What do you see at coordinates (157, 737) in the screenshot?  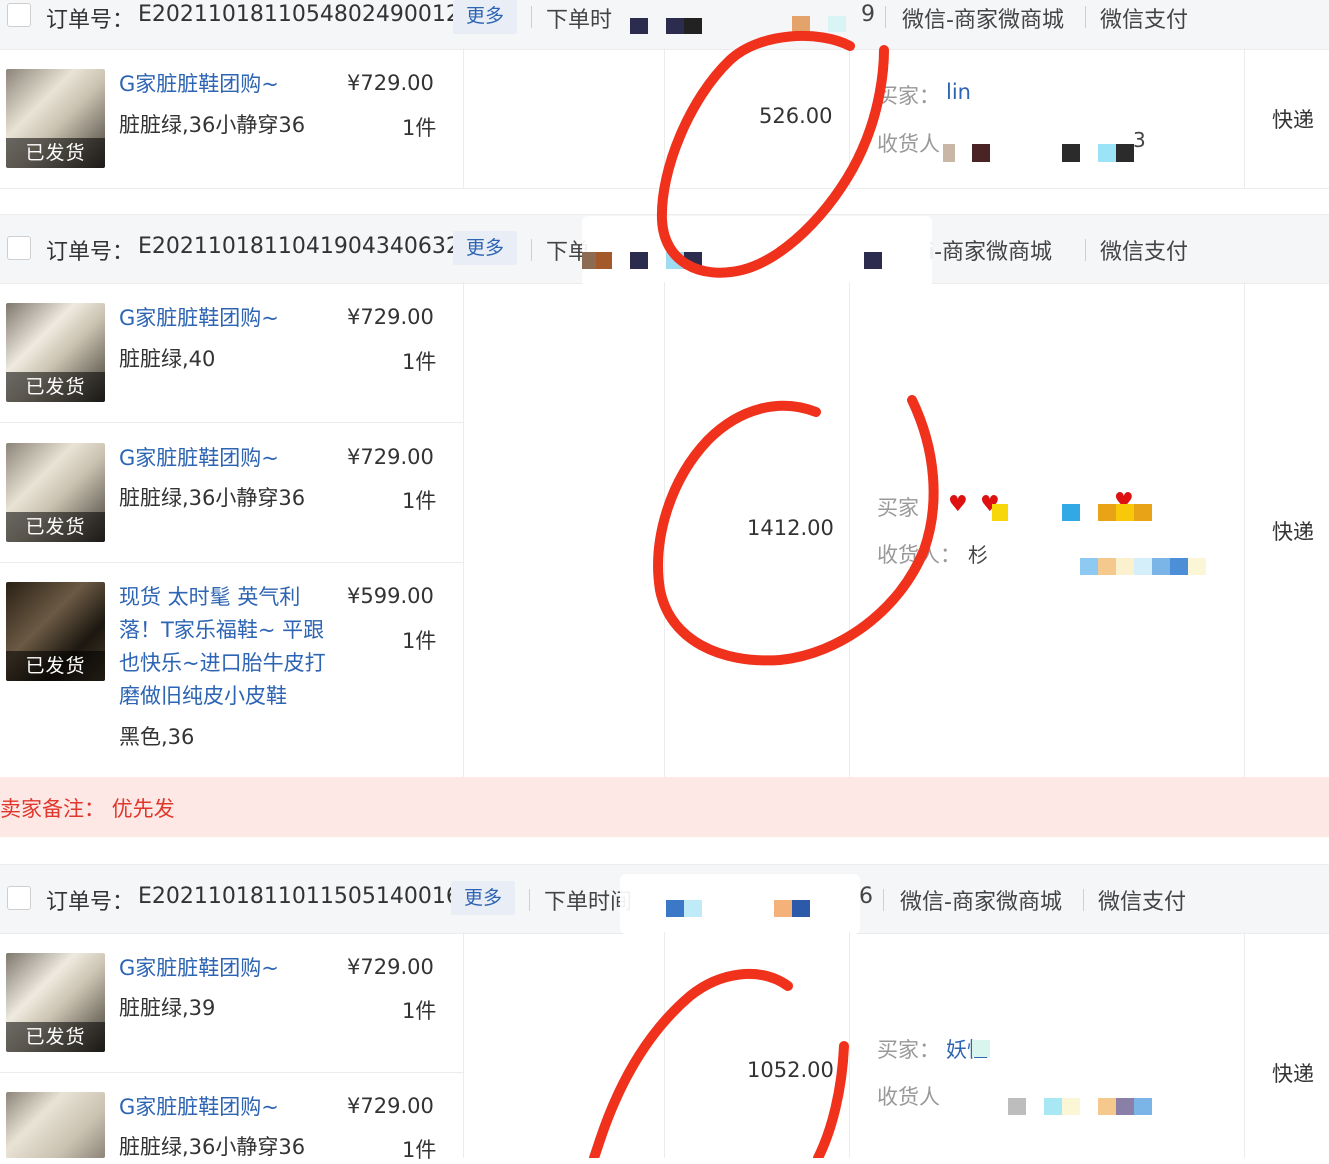 I see `product-variant: 黑色,36` at bounding box center [157, 737].